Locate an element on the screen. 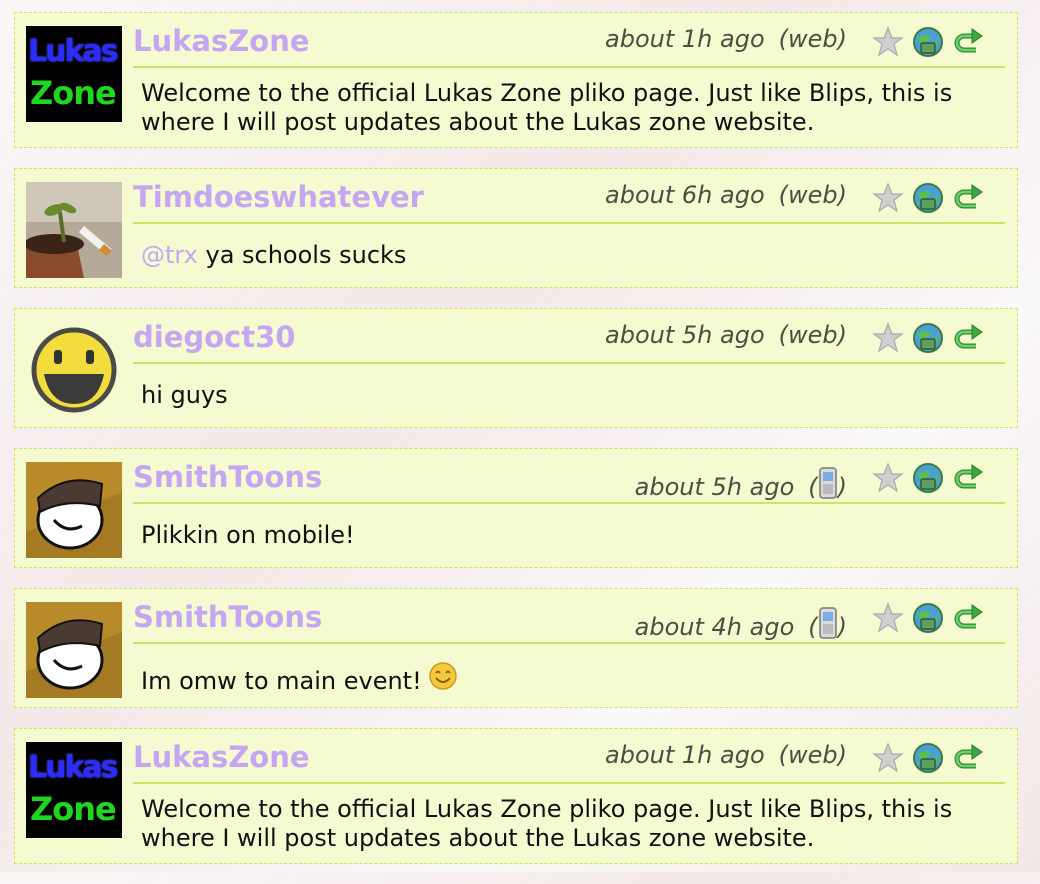 The width and height of the screenshot is (1040, 884). smiley-face-avatar is located at coordinates (74, 370).